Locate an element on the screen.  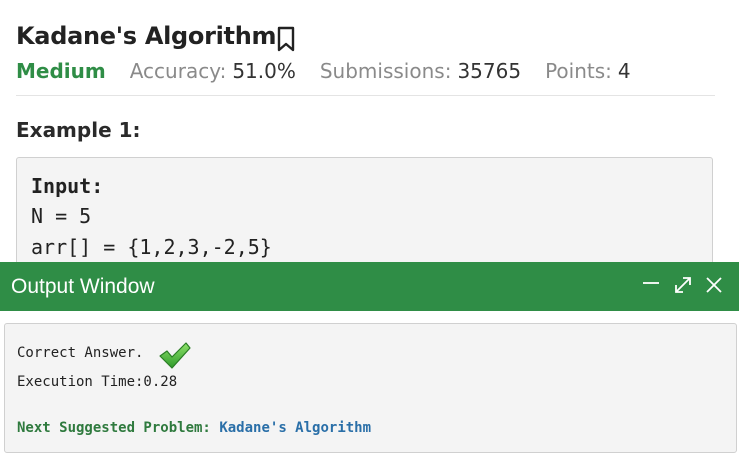
next-suggested-link: Kadane's Algorithm is located at coordinates (295, 428).